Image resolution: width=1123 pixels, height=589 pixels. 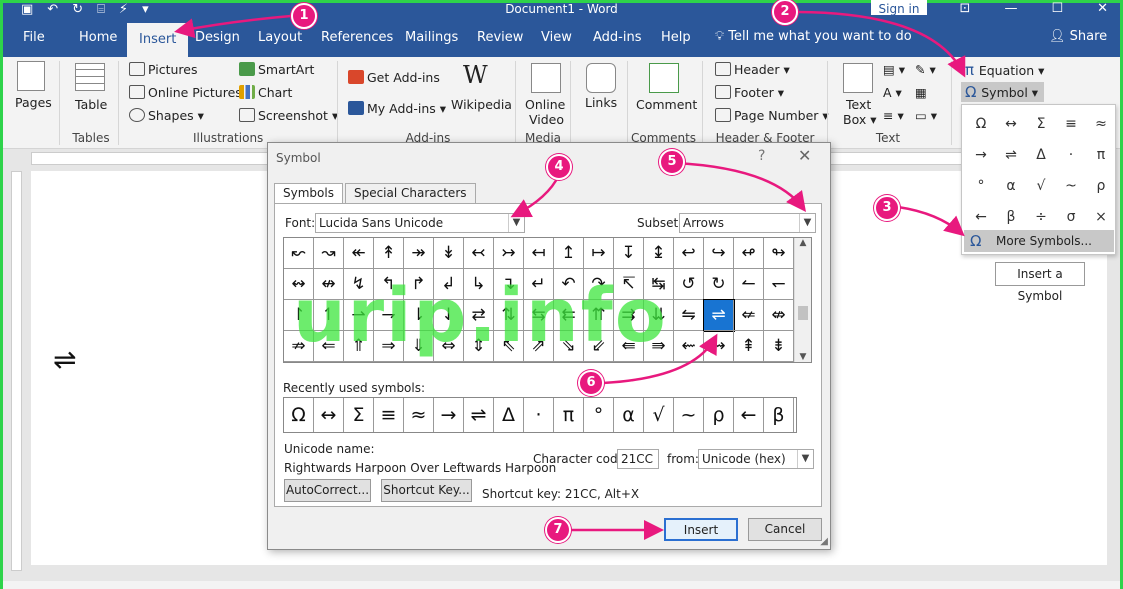 I want to click on recent-symbol-cell: ↔, so click(x=329, y=415).